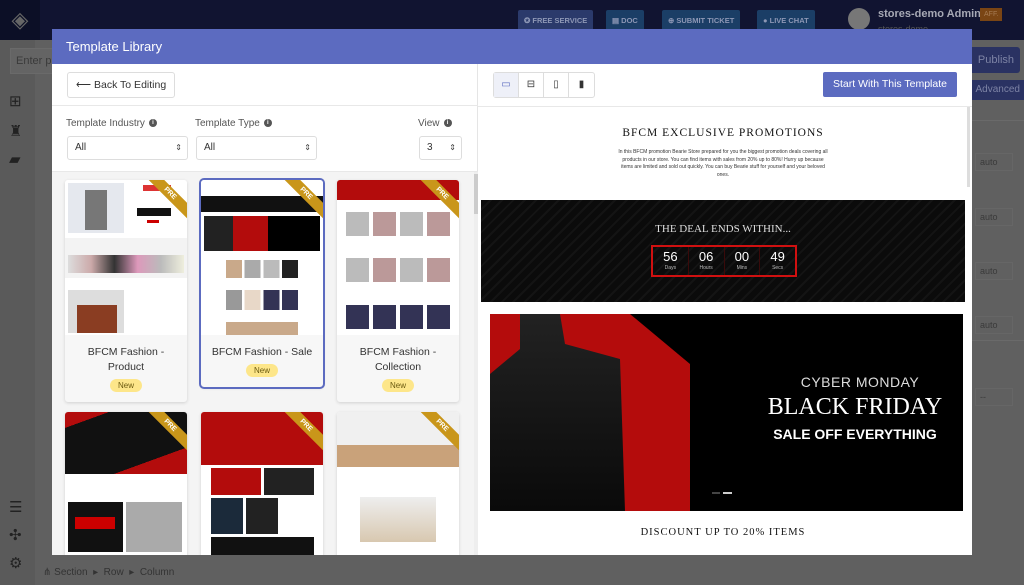 This screenshot has width=1024, height=585. Describe the element at coordinates (991, 14) in the screenshot. I see `aff-badge: AFF.` at that location.